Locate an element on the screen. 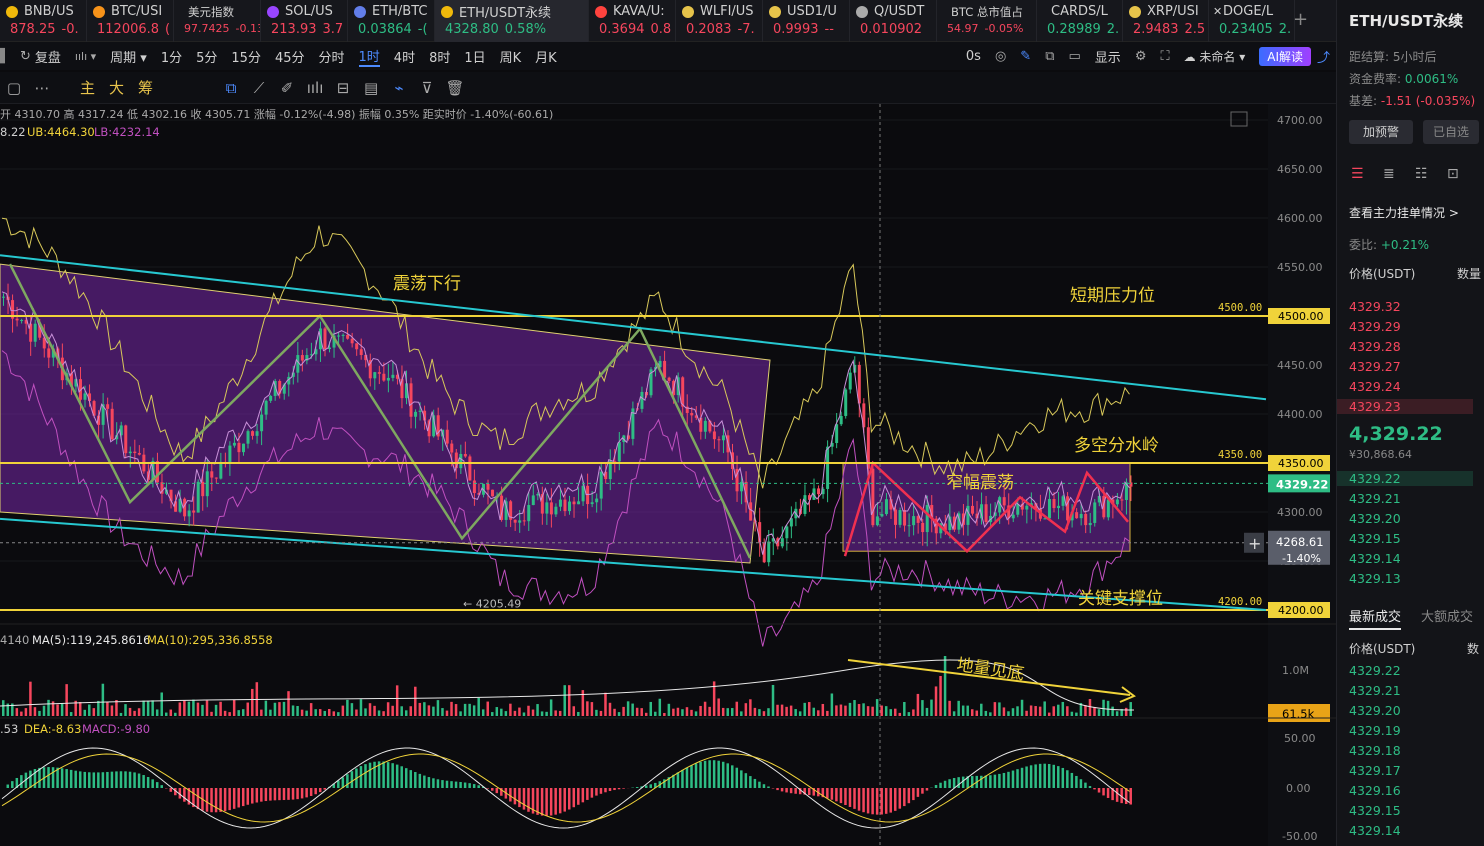 This screenshot has width=1484, height=846. favorite-button: 已自选 is located at coordinates (1451, 132).